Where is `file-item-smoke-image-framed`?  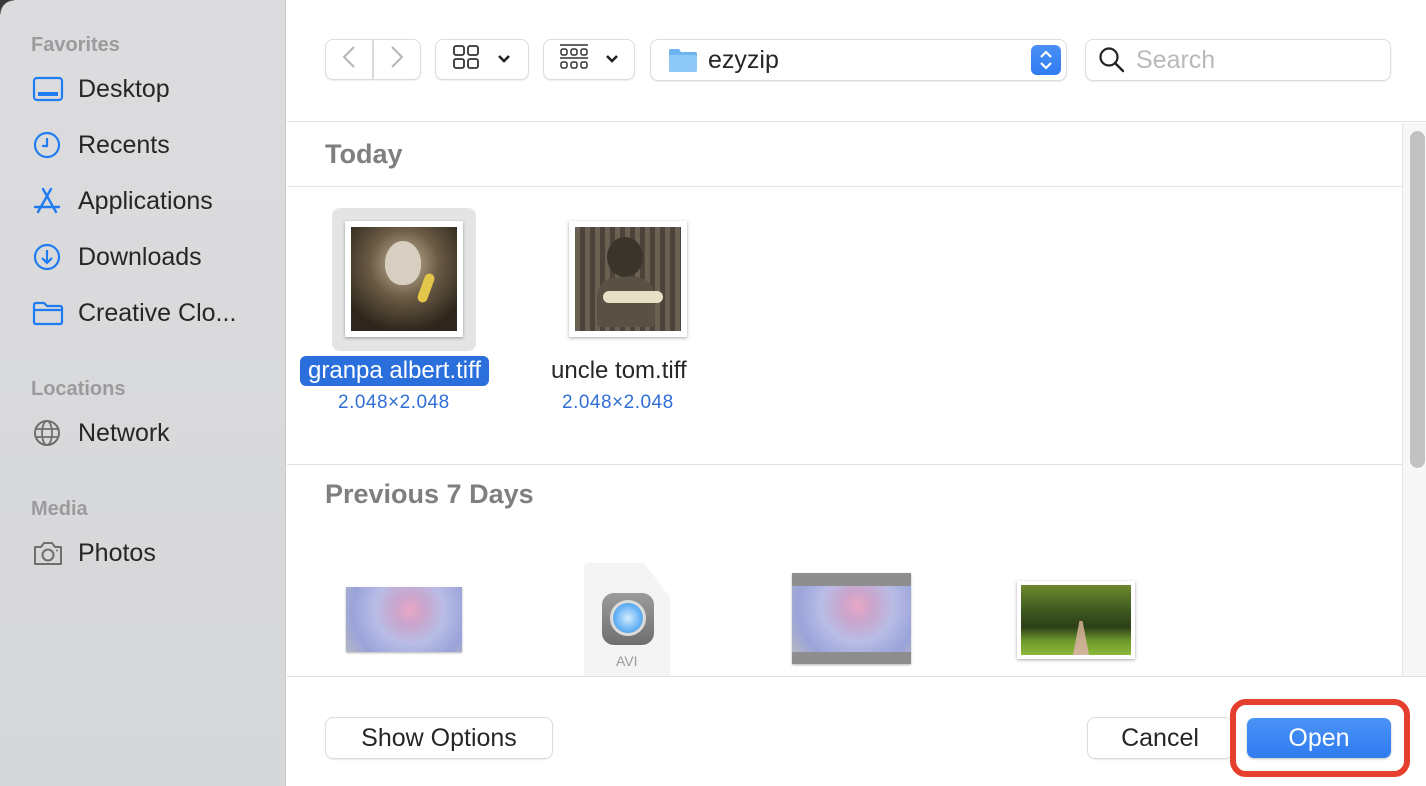 file-item-smoke-image-framed is located at coordinates (857, 619).